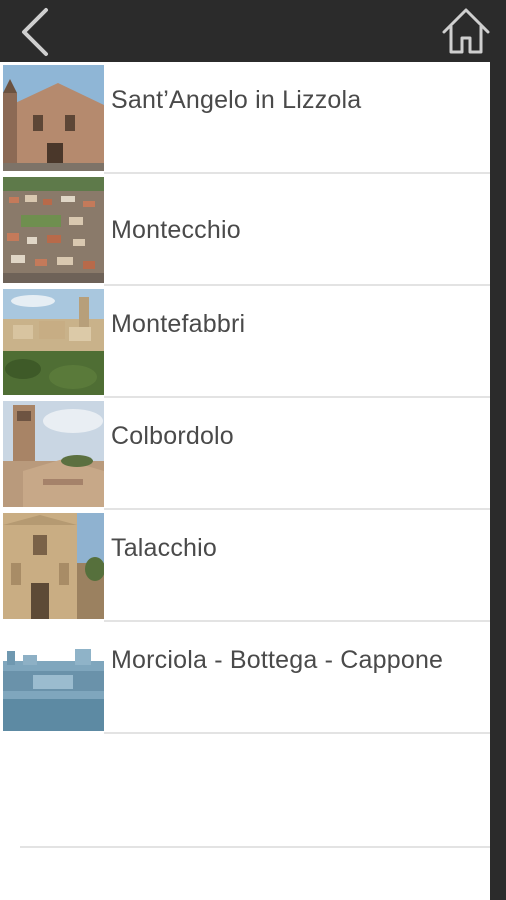 The width and height of the screenshot is (506, 900). What do you see at coordinates (236, 100) in the screenshot?
I see `list-item-label: Sant’Angelo in Lizzola` at bounding box center [236, 100].